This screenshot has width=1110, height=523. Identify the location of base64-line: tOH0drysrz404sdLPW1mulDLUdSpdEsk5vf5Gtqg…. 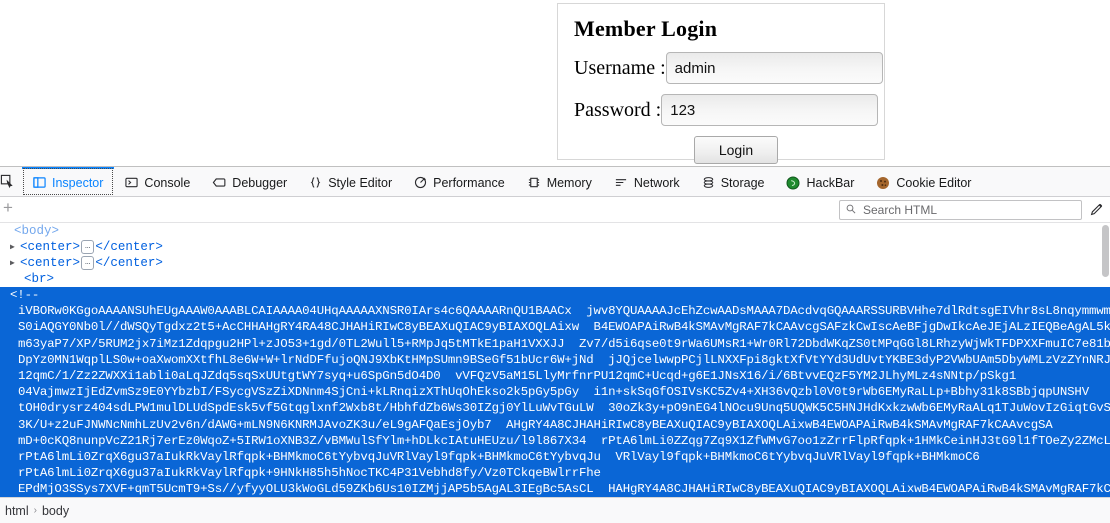
(564, 408).